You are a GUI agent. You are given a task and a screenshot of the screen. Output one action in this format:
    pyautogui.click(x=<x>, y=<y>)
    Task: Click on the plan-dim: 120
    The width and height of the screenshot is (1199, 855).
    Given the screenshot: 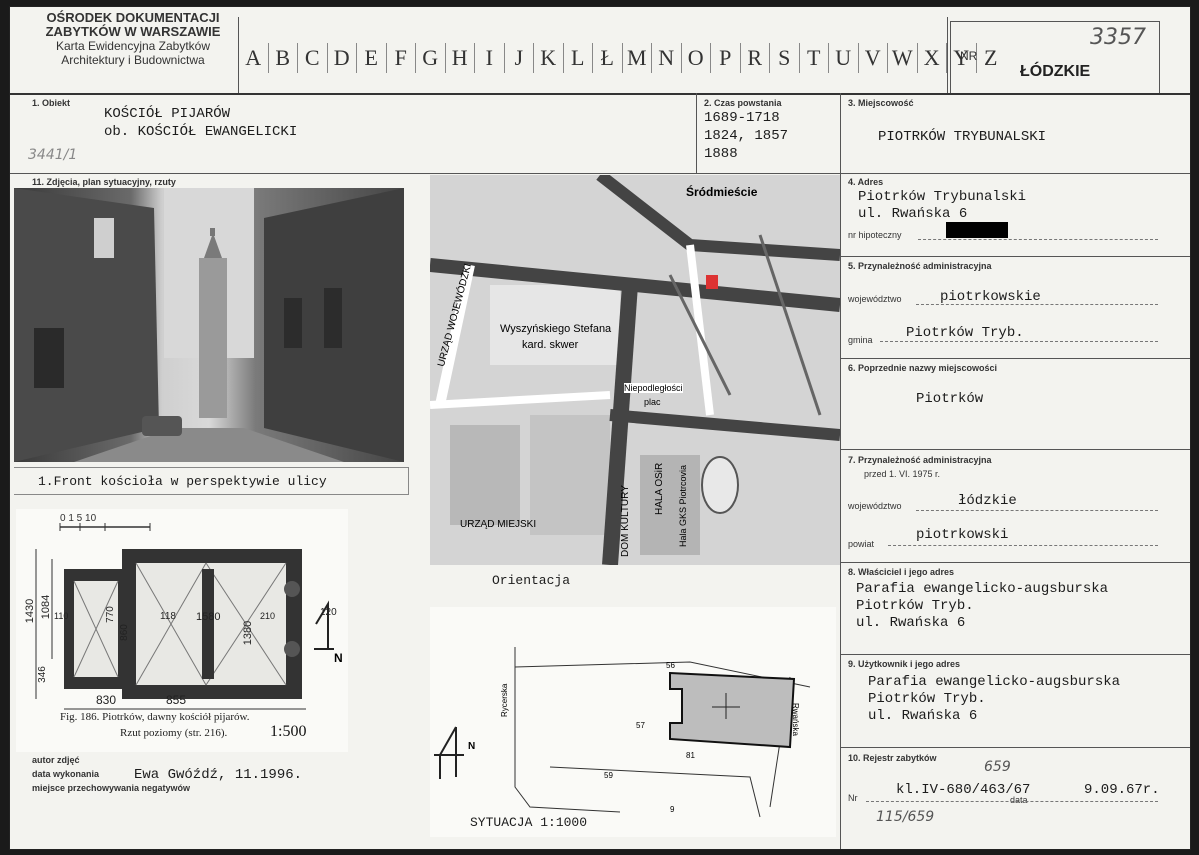 What is the action you would take?
    pyautogui.click(x=328, y=612)
    